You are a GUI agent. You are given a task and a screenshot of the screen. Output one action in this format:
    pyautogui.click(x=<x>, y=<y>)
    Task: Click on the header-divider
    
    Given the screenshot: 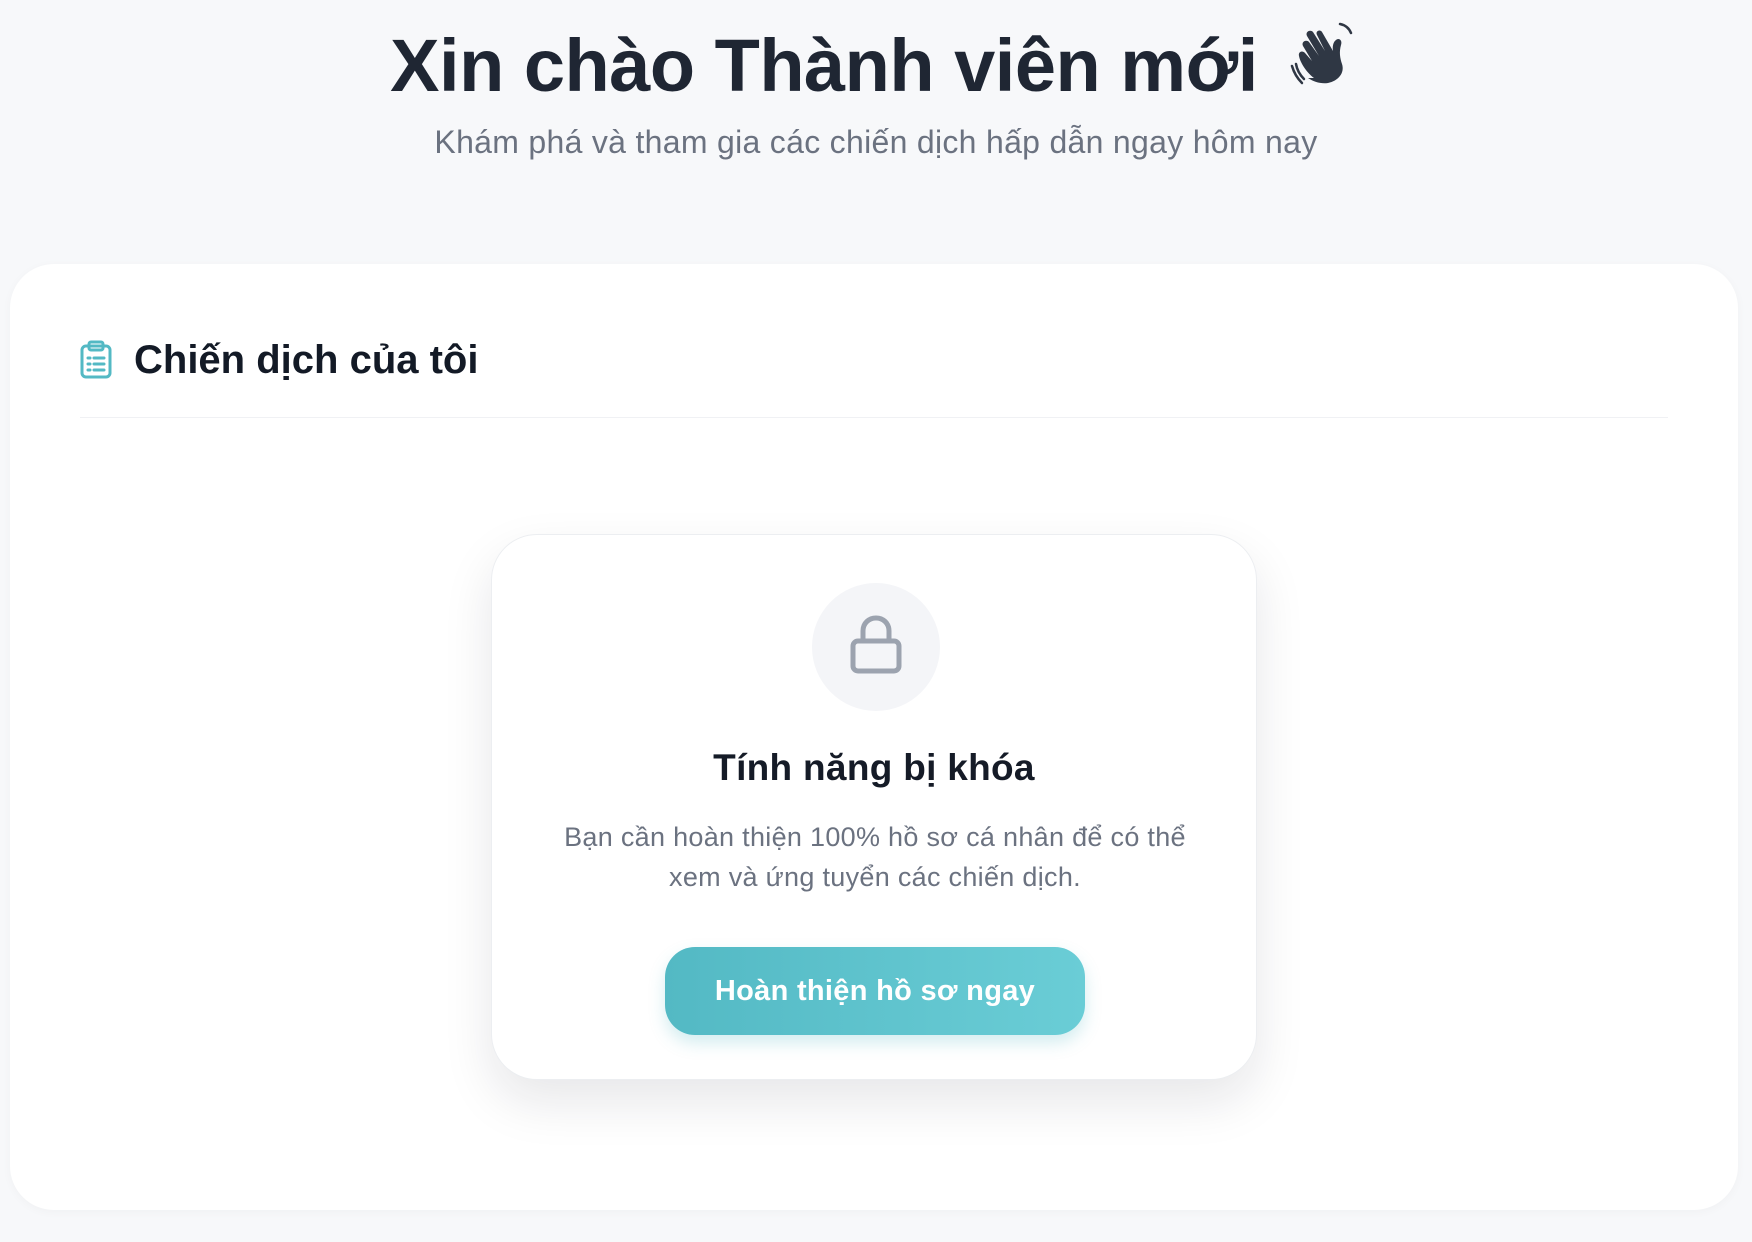 What is the action you would take?
    pyautogui.click(x=874, y=417)
    